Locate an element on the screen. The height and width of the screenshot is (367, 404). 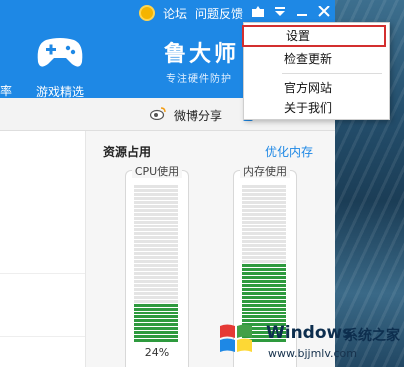
left-panel is located at coordinates (43, 249).